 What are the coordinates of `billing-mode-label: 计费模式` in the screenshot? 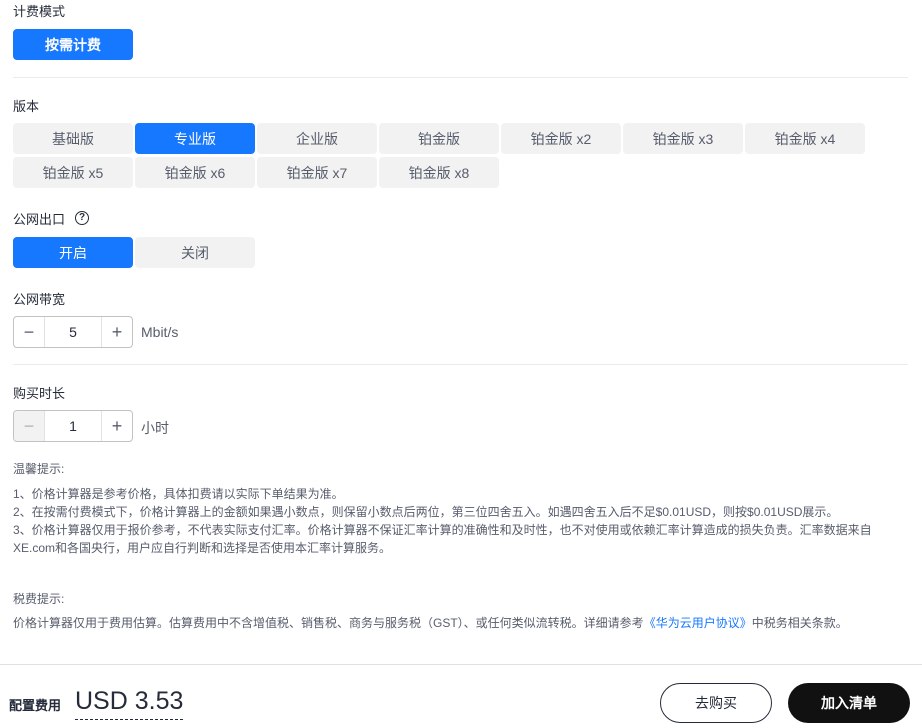 It's located at (39, 11).